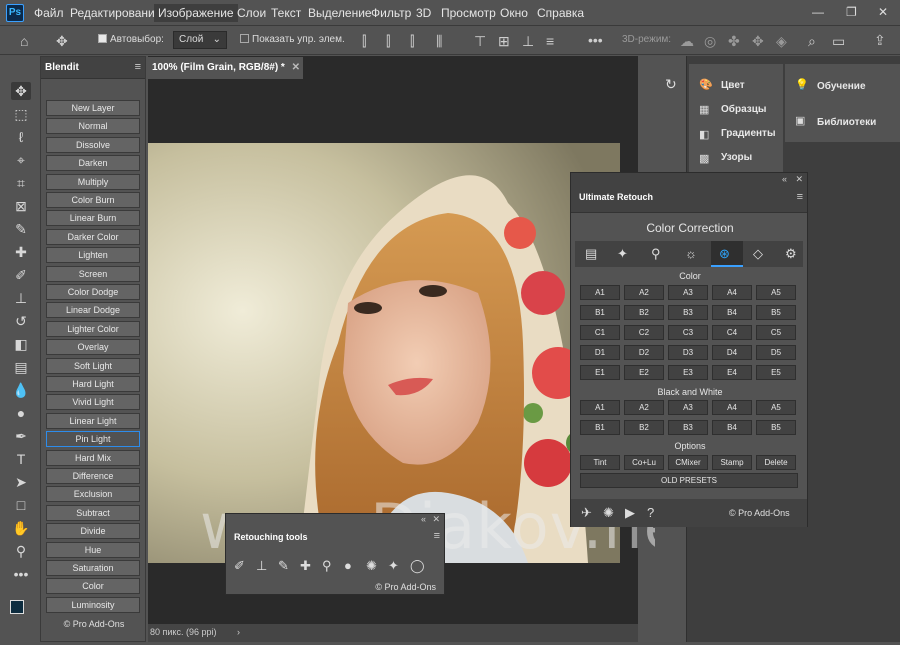  I want to click on stamp-tool-icon: ⊥, so click(21, 298).